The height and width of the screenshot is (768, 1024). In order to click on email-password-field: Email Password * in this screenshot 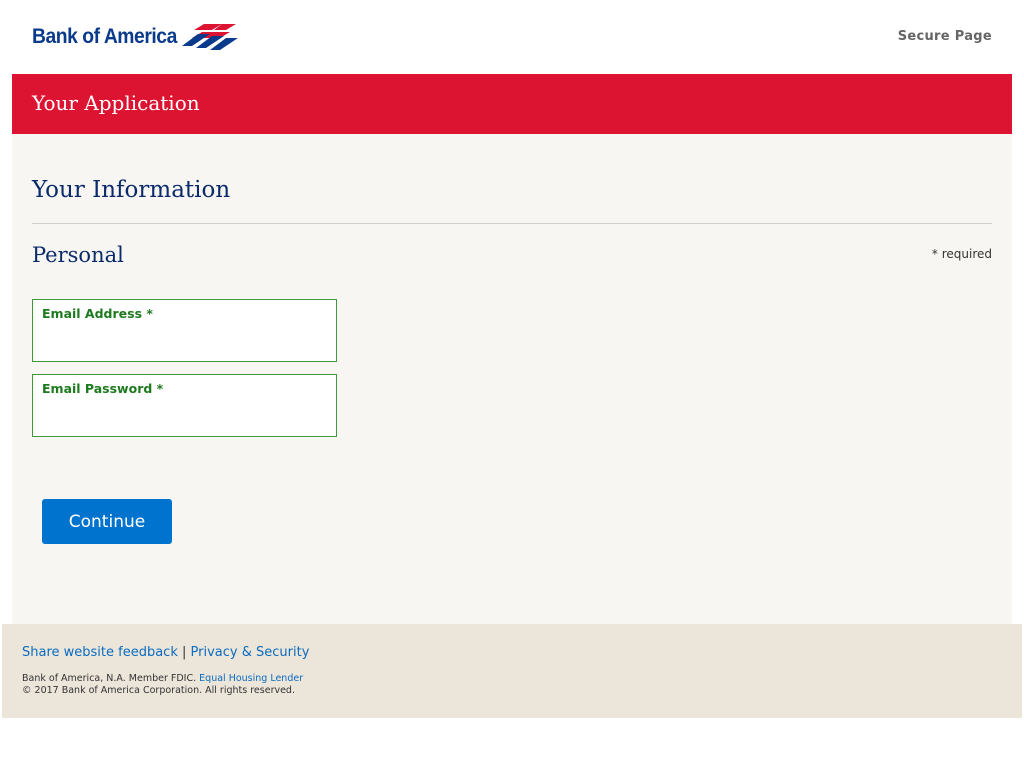, I will do `click(184, 405)`.